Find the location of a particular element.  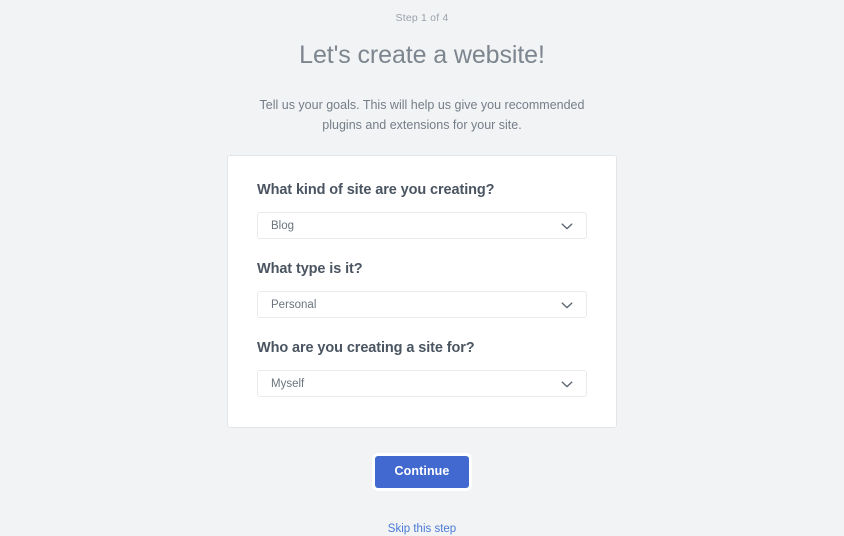

skip-this-step-link: Skip this step is located at coordinates (422, 529).